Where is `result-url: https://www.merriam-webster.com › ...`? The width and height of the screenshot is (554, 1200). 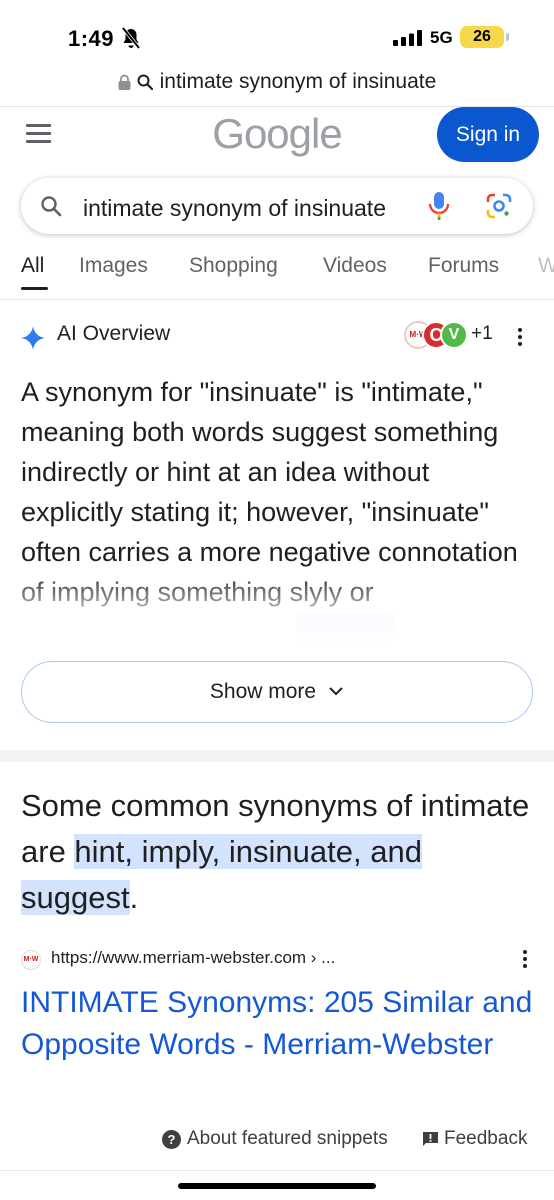 result-url: https://www.merriam-webster.com › ... is located at coordinates (193, 958).